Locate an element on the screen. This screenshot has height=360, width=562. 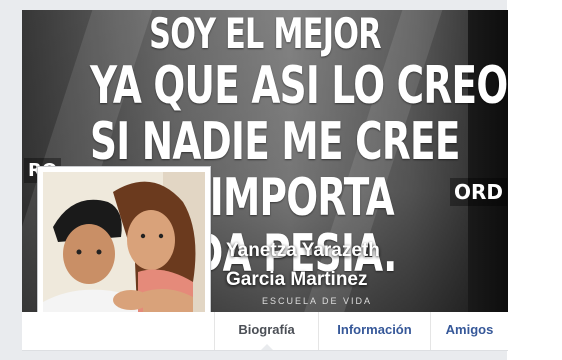
tab-biografia: Biografía is located at coordinates (266, 331).